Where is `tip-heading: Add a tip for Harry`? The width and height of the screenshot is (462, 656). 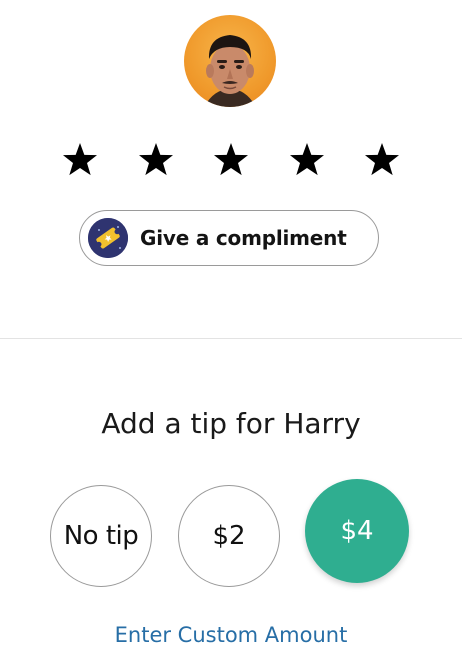
tip-heading: Add a tip for Harry is located at coordinates (231, 423).